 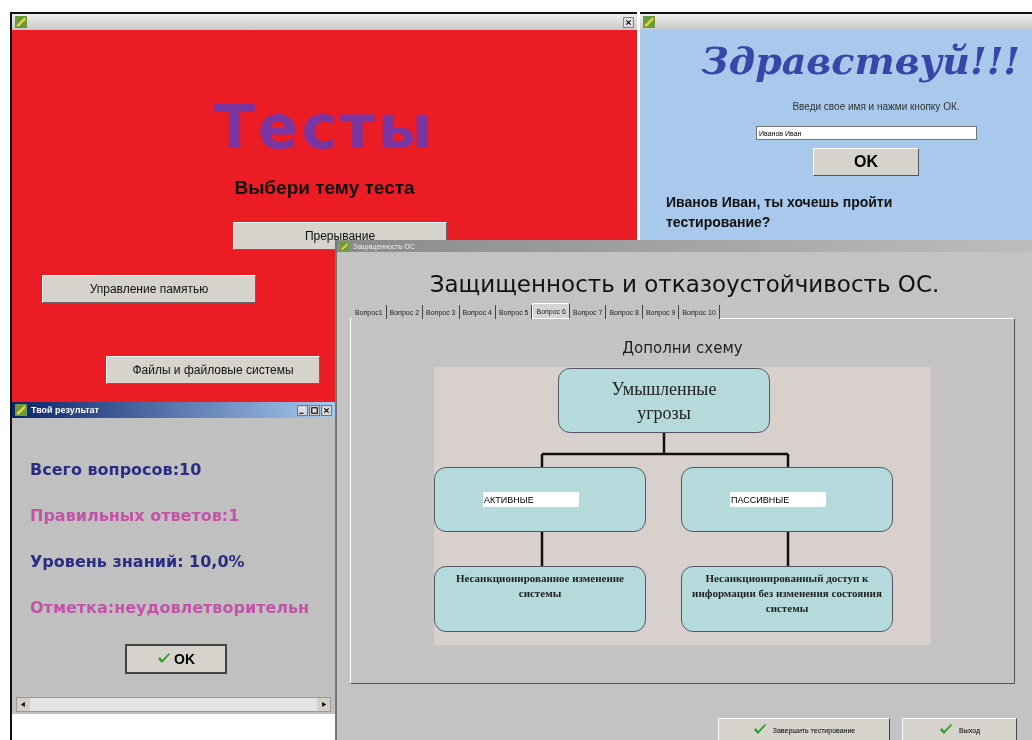 I want to click on window-title: Твой результат, so click(x=65, y=410).